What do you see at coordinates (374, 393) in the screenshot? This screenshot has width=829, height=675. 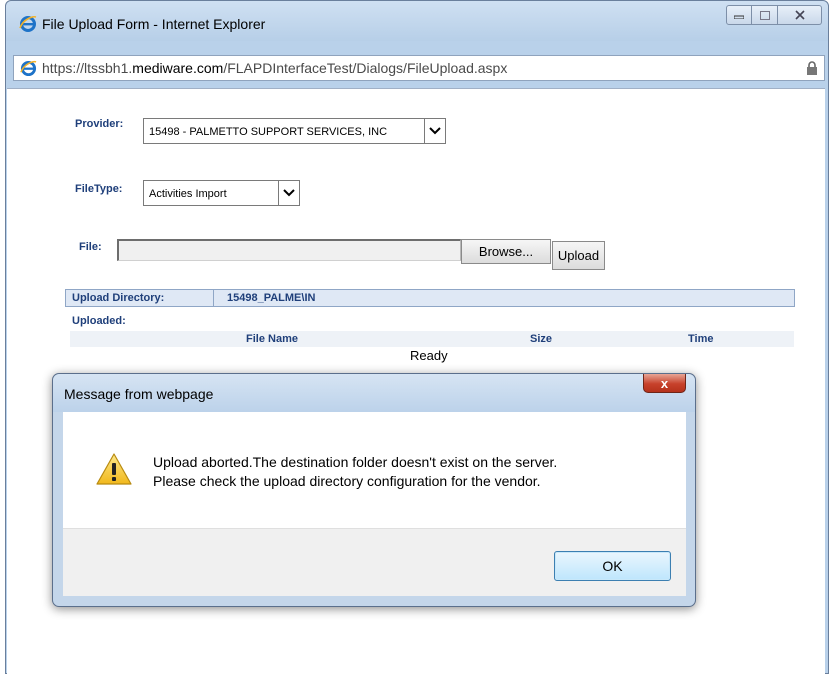 I see `dialog-titlebar: Message from webpage x` at bounding box center [374, 393].